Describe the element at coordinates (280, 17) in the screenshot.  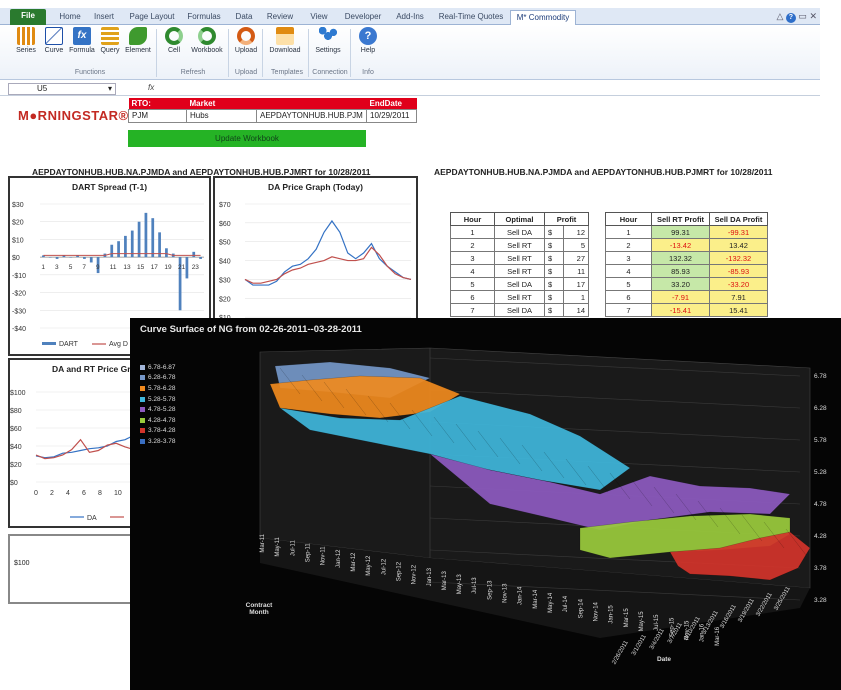
I see `tab-review: Review` at that location.